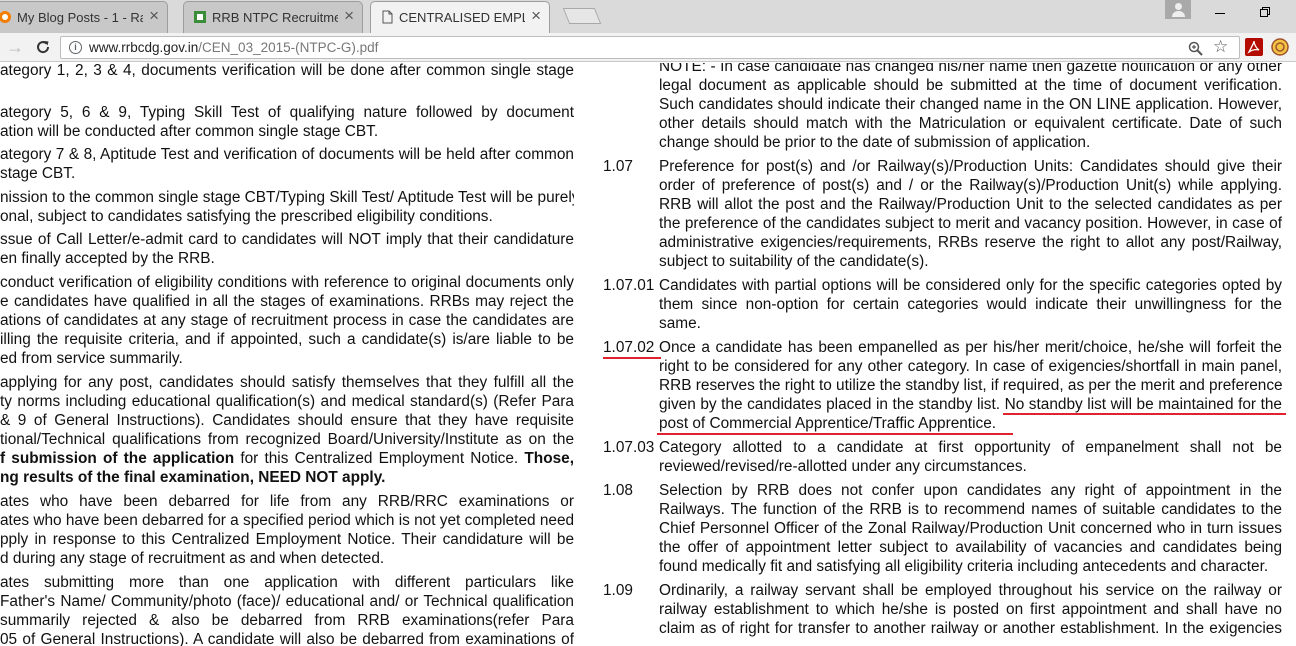 The width and height of the screenshot is (1296, 646). I want to click on profile-icon, so click(1178, 9).